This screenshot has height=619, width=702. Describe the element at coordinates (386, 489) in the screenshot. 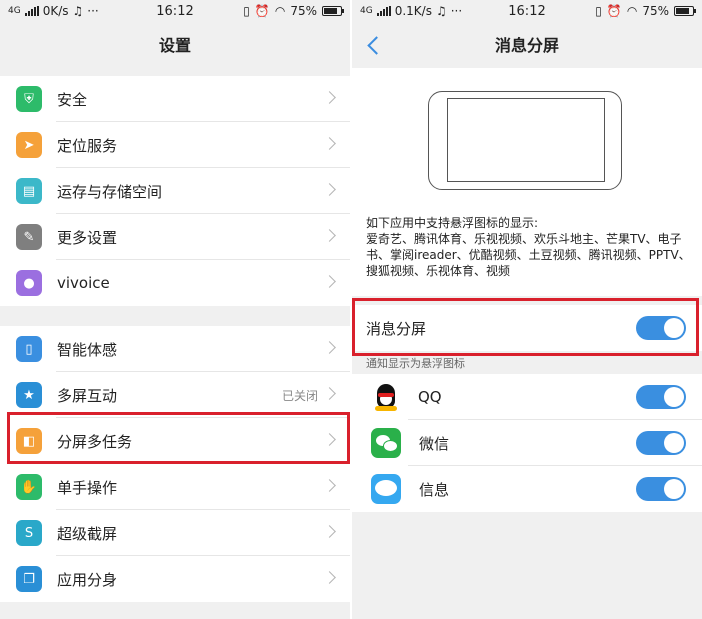

I see `messages-icon` at that location.